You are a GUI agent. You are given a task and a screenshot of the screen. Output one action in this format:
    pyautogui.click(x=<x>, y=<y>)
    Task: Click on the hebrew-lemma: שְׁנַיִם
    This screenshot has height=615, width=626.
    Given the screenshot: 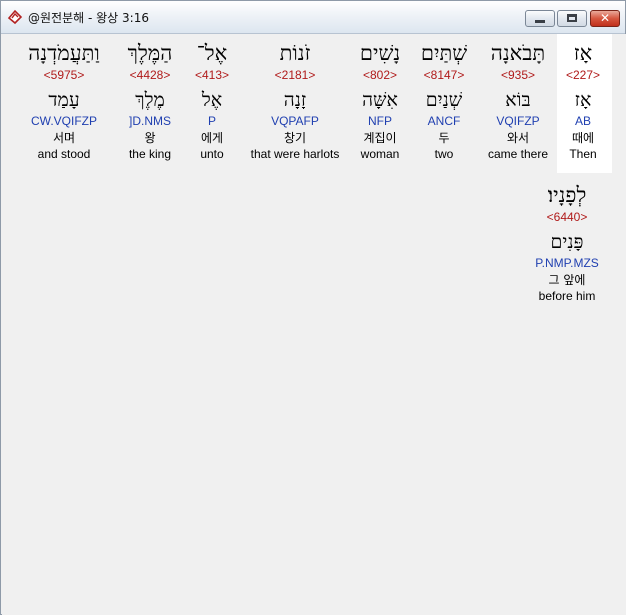 What is the action you would take?
    pyautogui.click(x=444, y=100)
    